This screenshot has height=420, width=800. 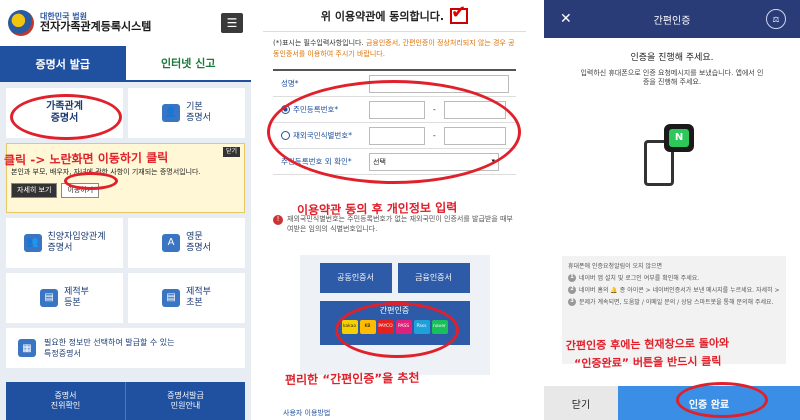 I want to click on agree-header: 위 이용약관에 동의합니다., so click(x=394, y=16).